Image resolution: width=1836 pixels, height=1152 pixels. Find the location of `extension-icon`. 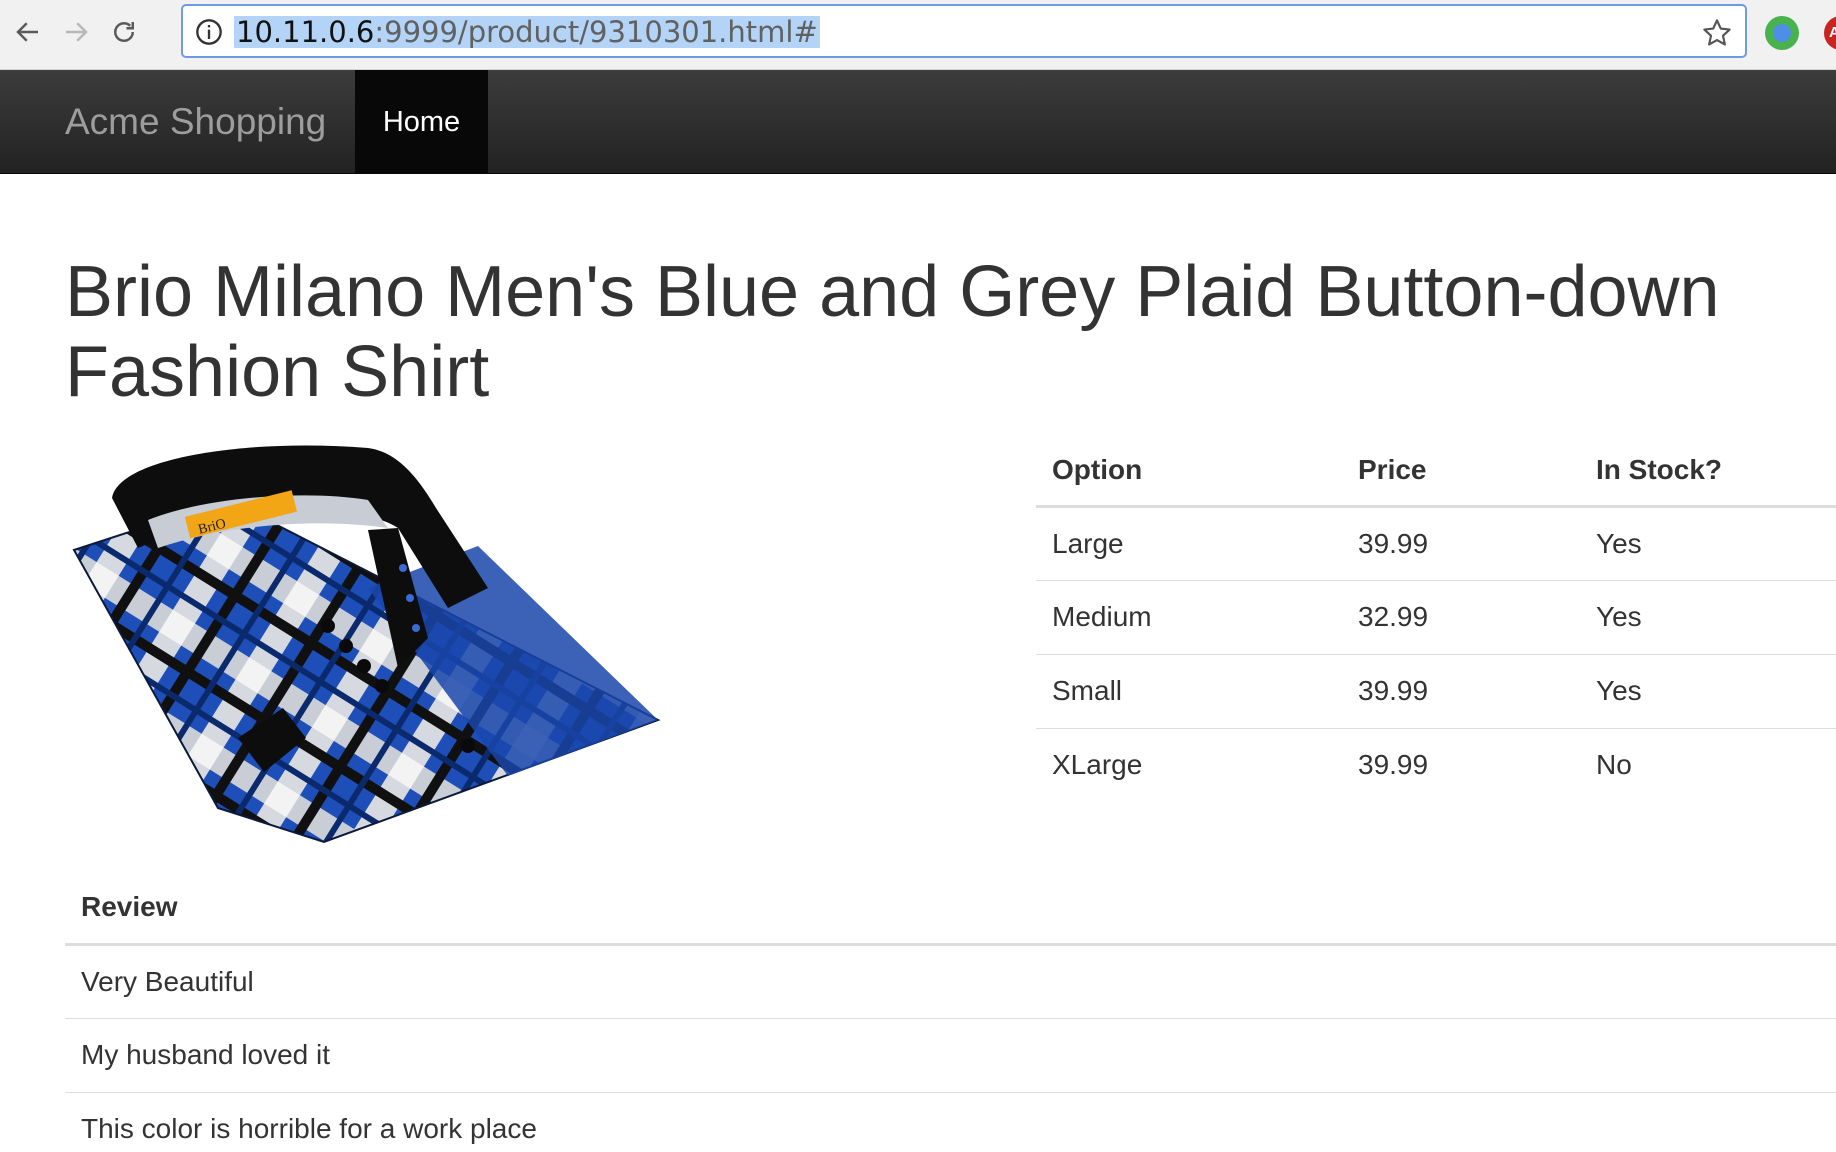

extension-icon is located at coordinates (1782, 33).